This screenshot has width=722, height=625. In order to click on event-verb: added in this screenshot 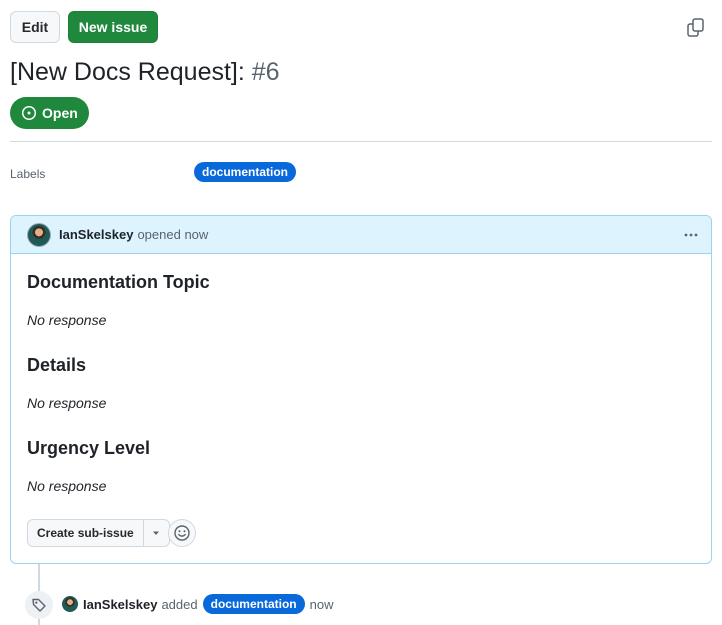, I will do `click(179, 604)`.